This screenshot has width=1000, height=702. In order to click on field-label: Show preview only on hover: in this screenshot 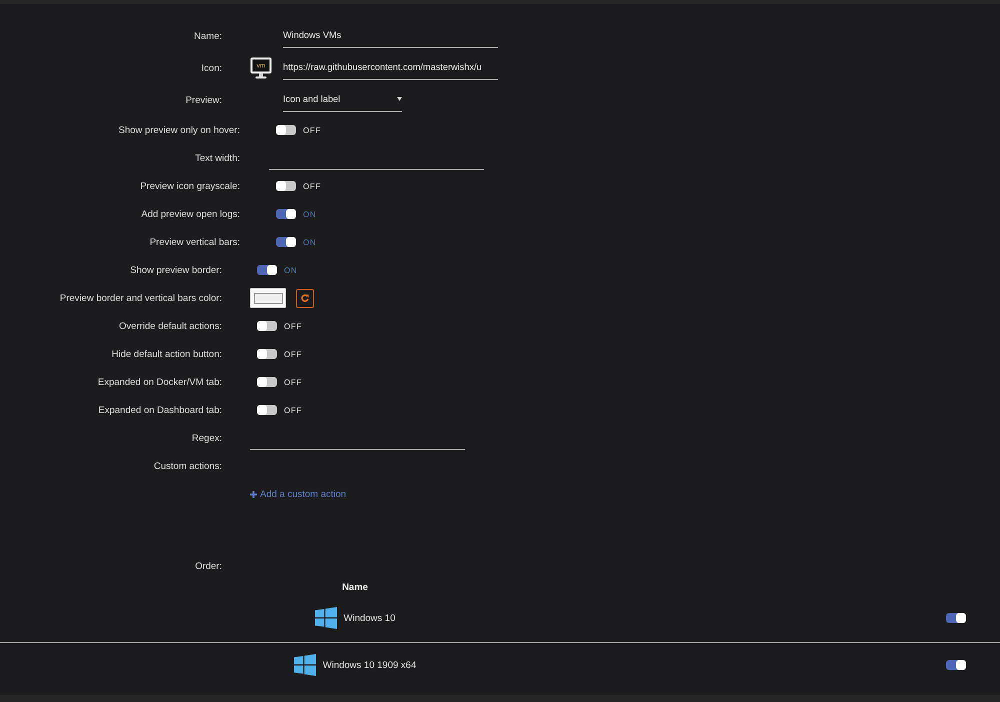, I will do `click(179, 130)`.